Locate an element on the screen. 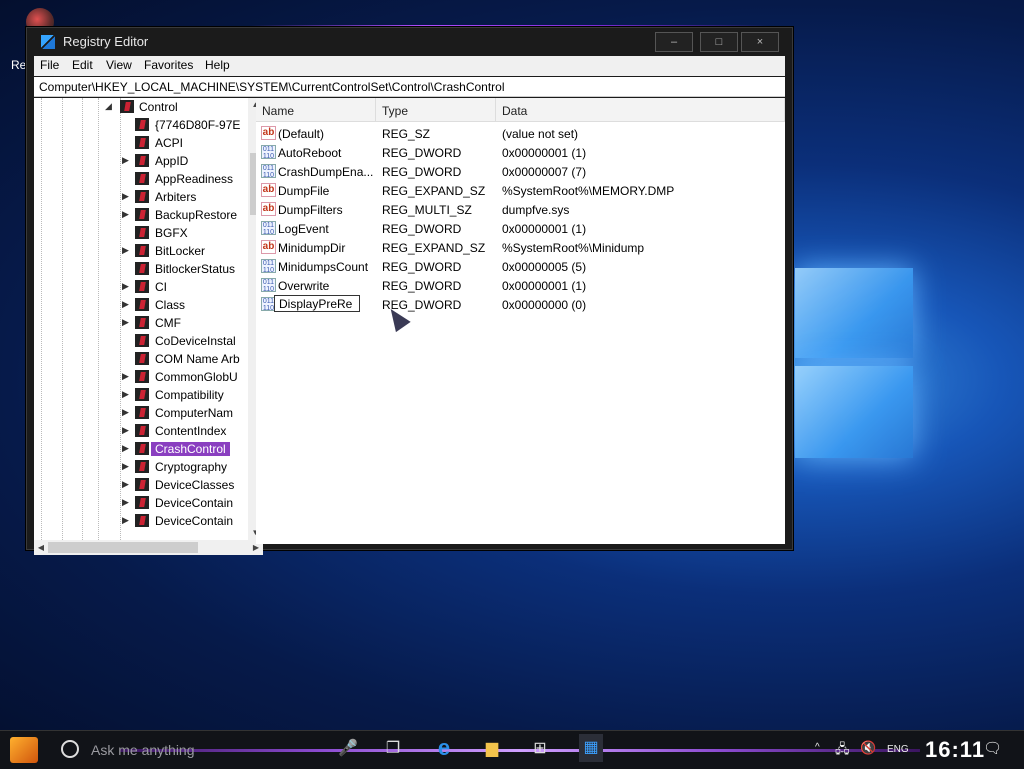  tree-item: ▶ CI is located at coordinates (141, 287).